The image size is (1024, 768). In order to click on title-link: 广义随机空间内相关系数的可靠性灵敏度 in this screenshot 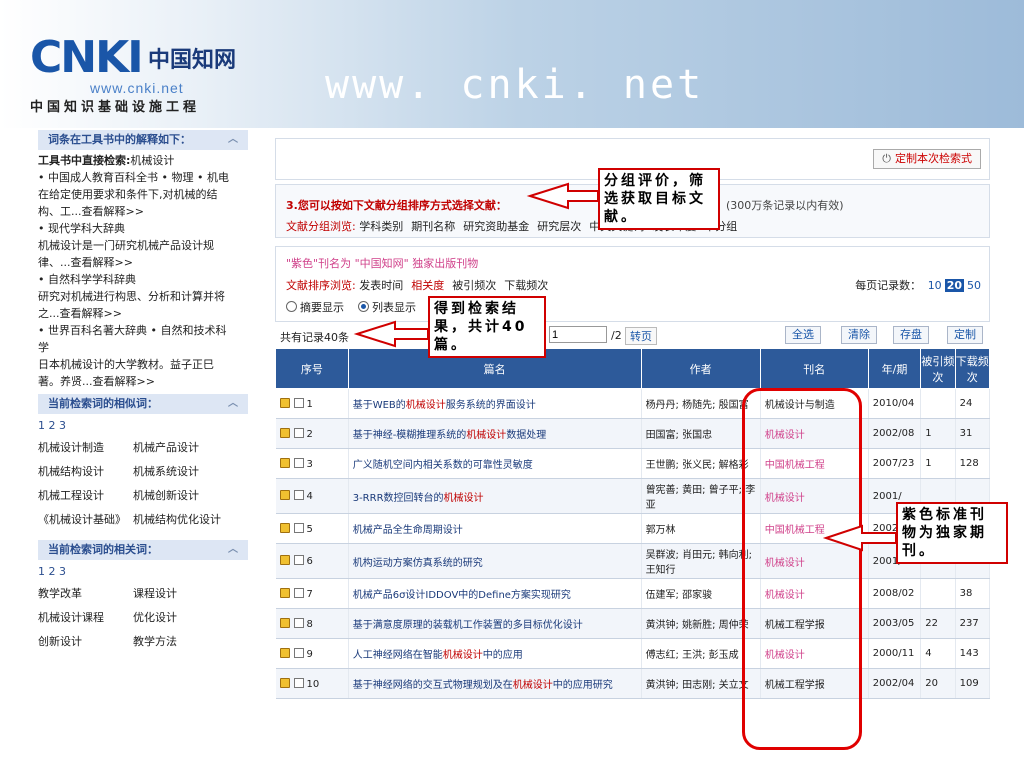, I will do `click(443, 465)`.